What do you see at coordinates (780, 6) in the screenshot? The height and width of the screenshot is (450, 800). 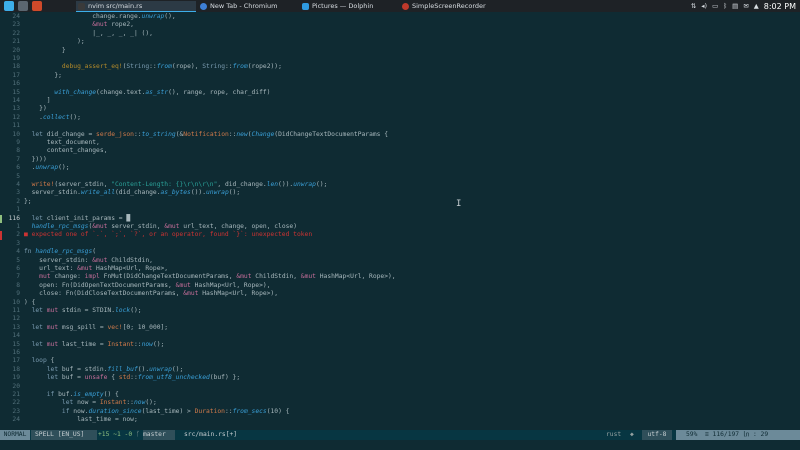 I see `clock: 8:02 PM` at bounding box center [780, 6].